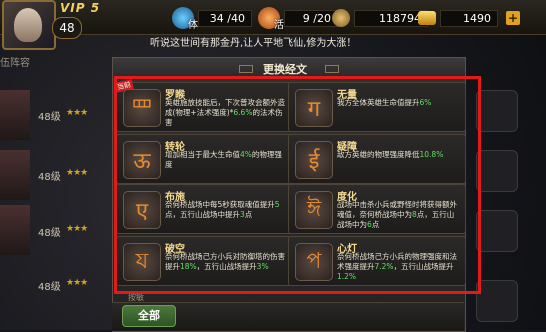 This screenshot has height=332, width=546. What do you see at coordinates (341, 18) in the screenshot?
I see `copper-coin-icon` at bounding box center [341, 18].